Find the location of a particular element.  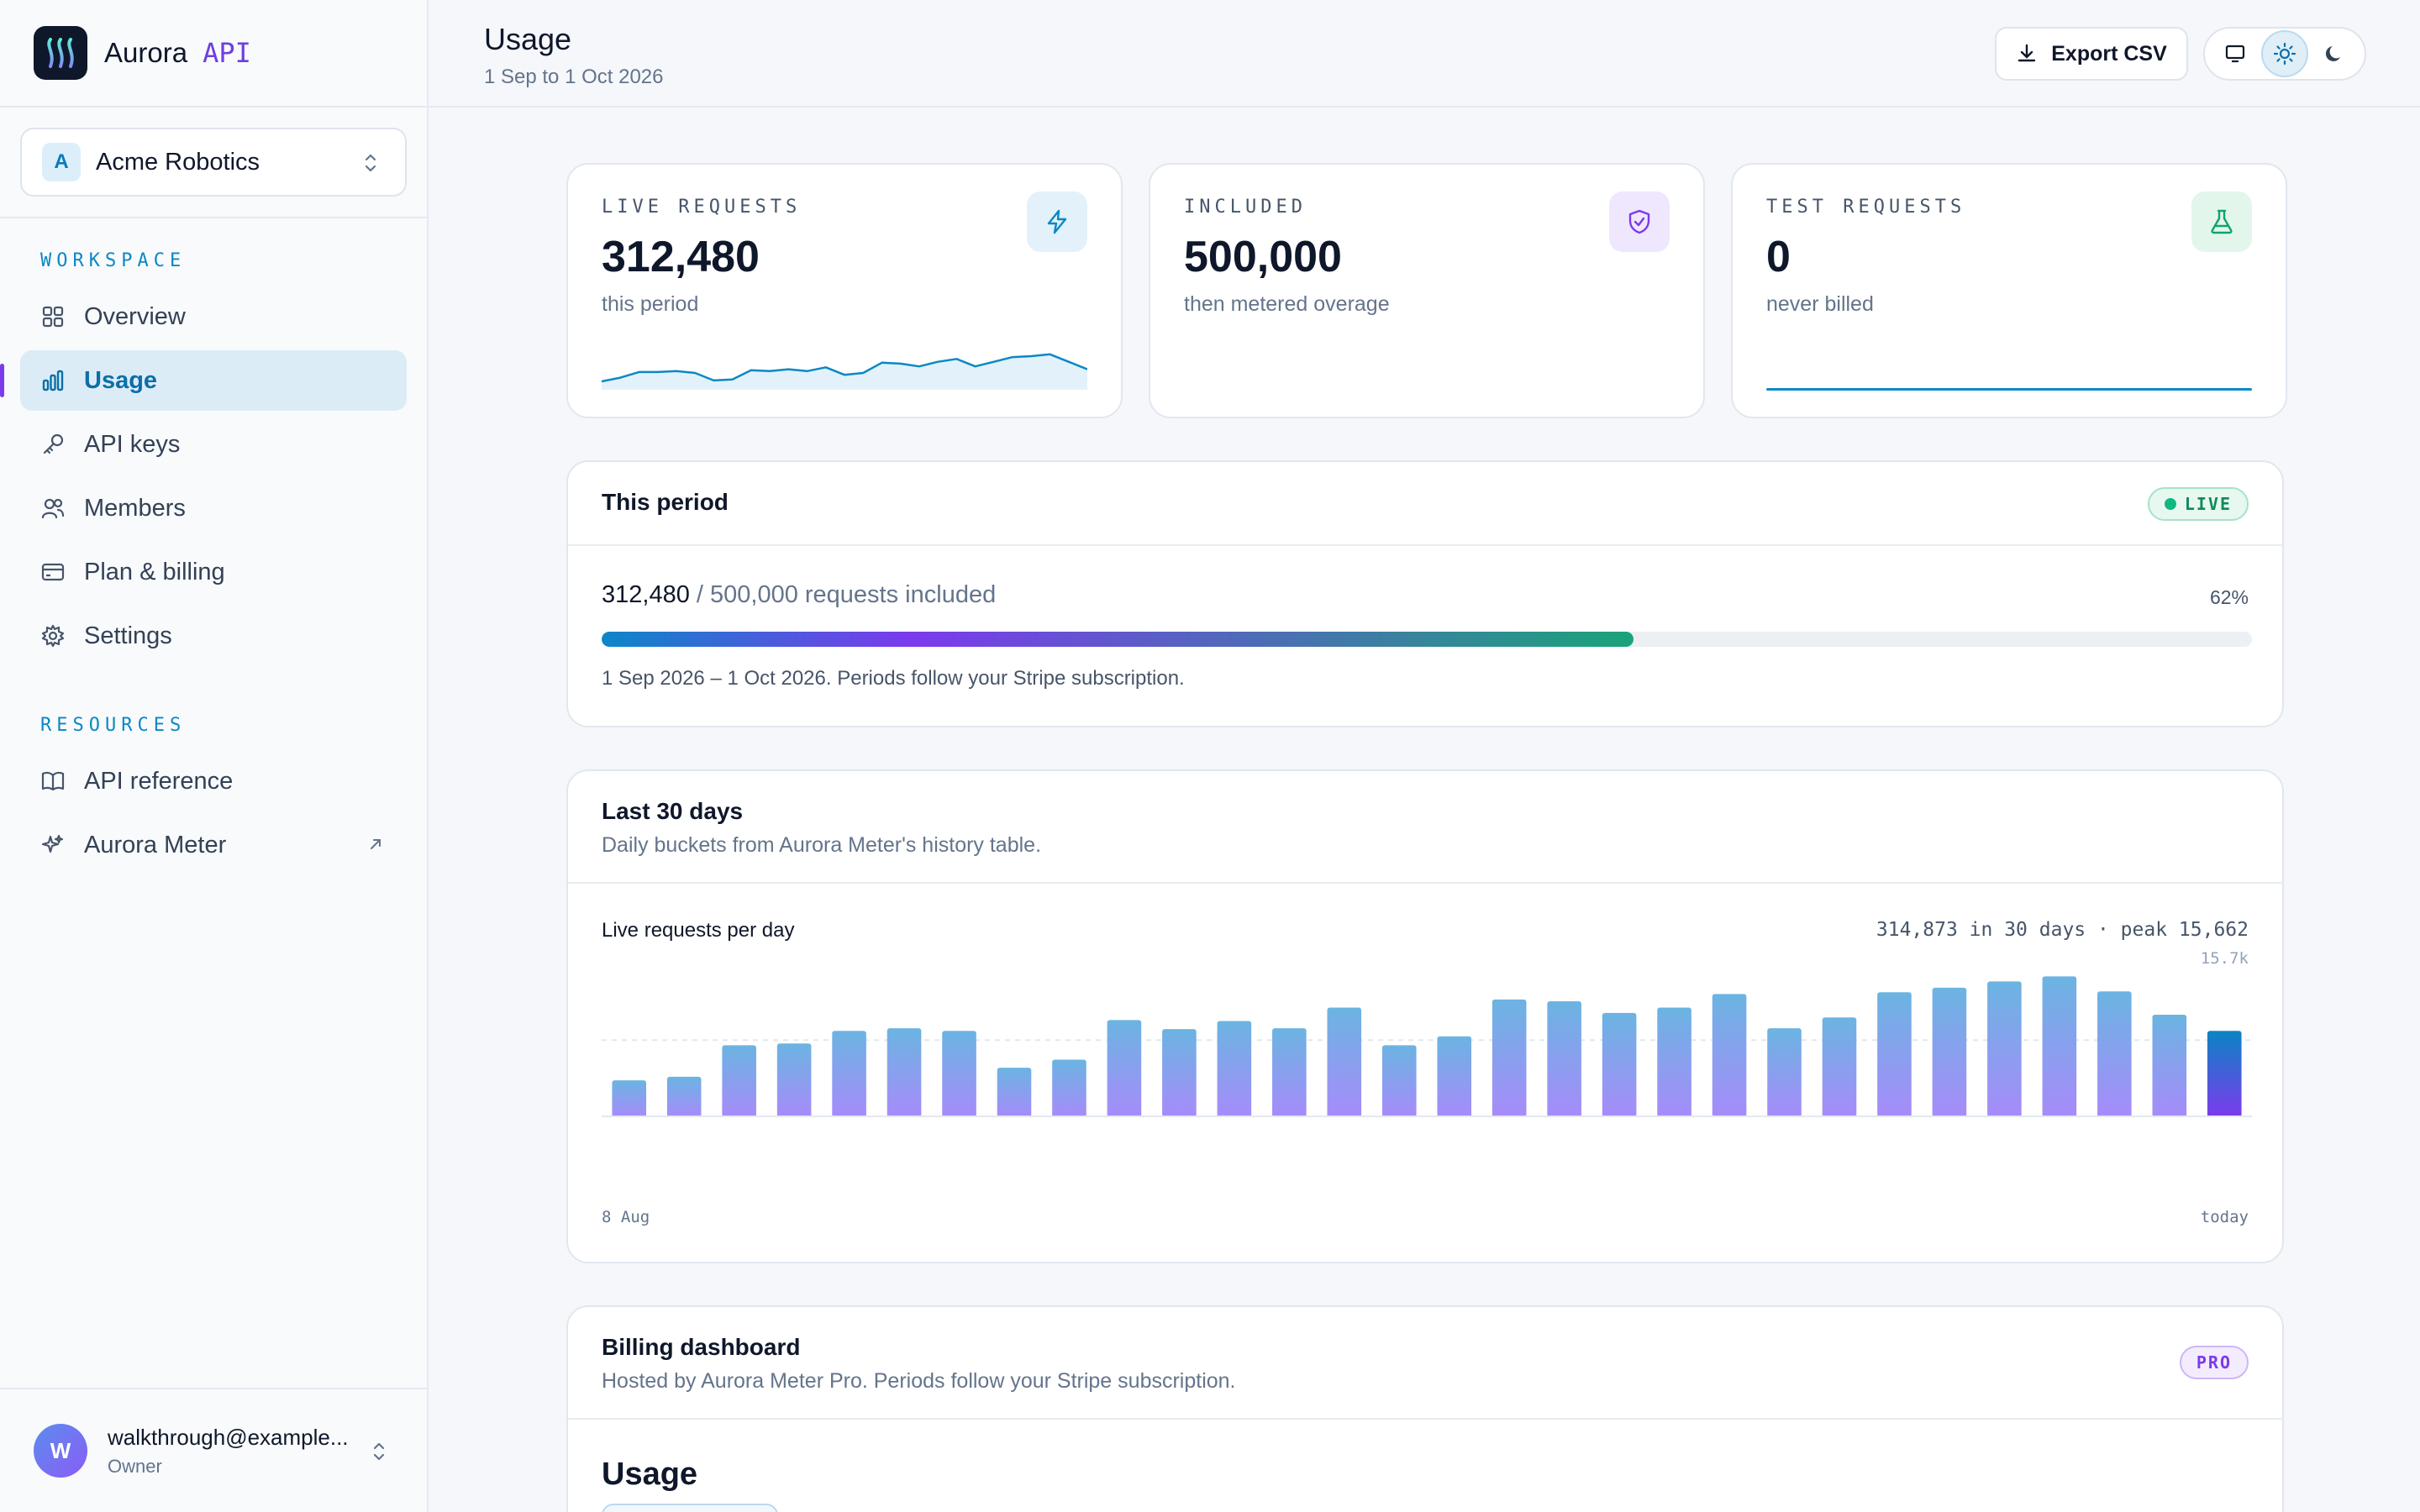

live-badge: LIVE is located at coordinates (2198, 504).